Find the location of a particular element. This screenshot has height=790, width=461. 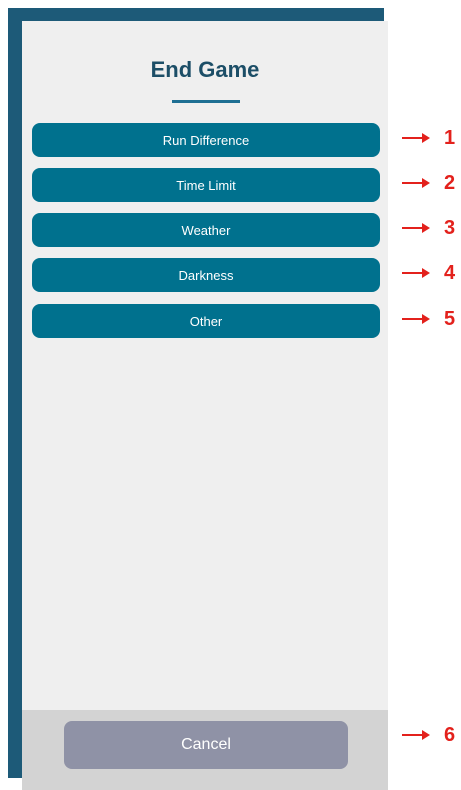

cancel-button: Cancel is located at coordinates (206, 745).